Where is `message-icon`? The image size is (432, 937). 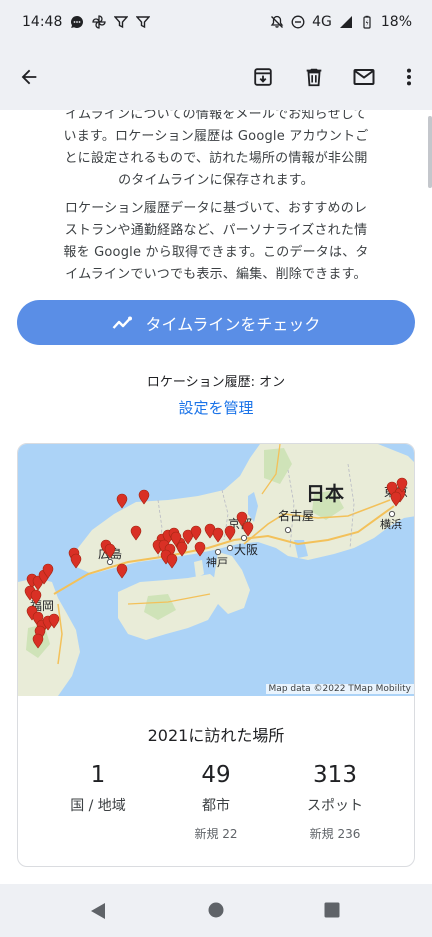
message-icon is located at coordinates (77, 22).